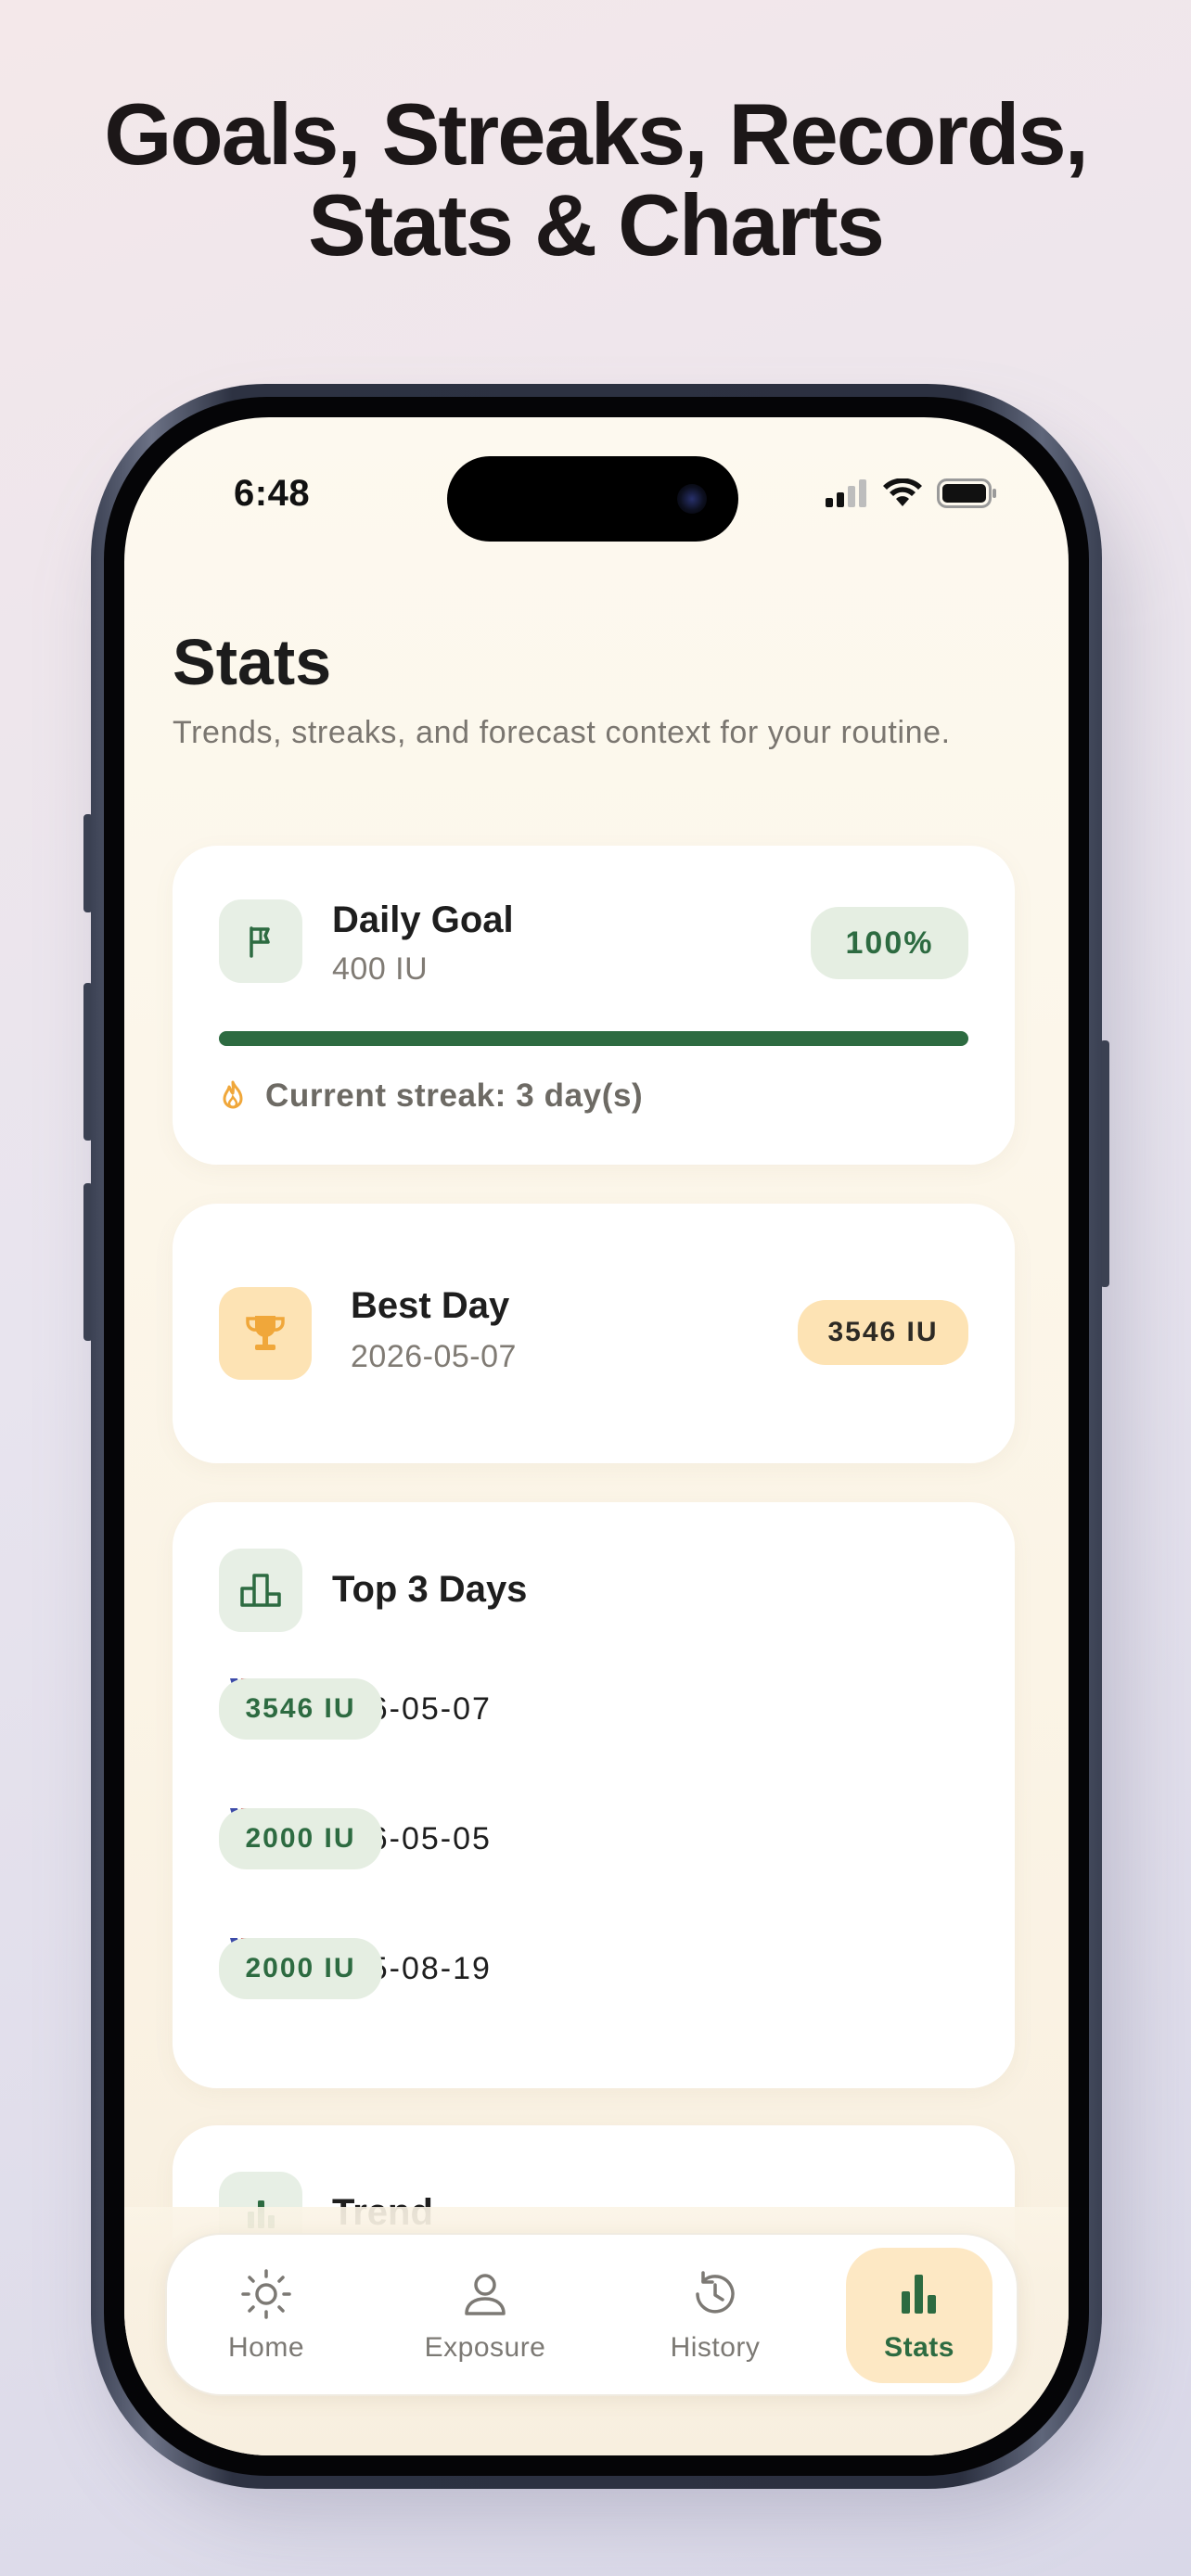 The height and width of the screenshot is (2576, 1191). I want to click on goal-progress-bar, so click(593, 1038).